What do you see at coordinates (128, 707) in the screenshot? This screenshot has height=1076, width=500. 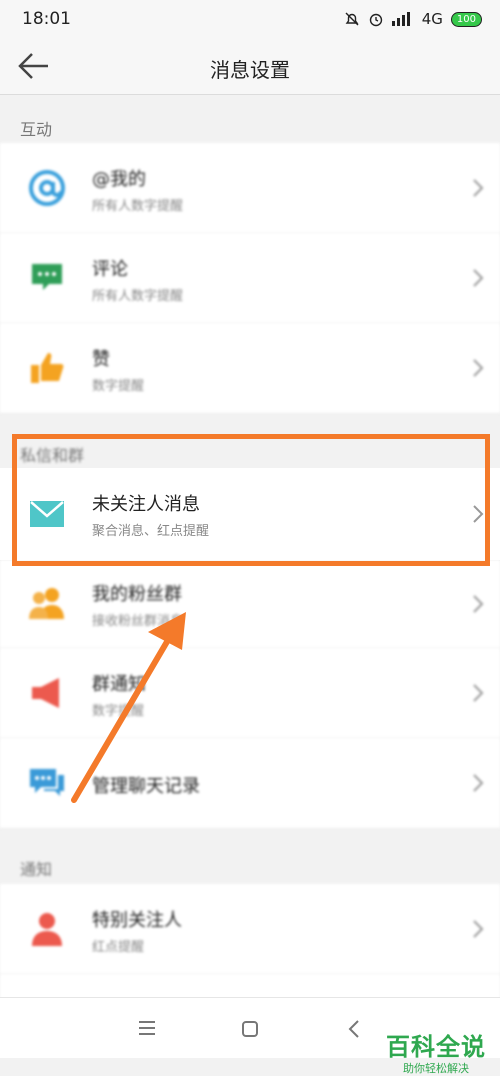 I see `annotation-arrow-icon` at bounding box center [128, 707].